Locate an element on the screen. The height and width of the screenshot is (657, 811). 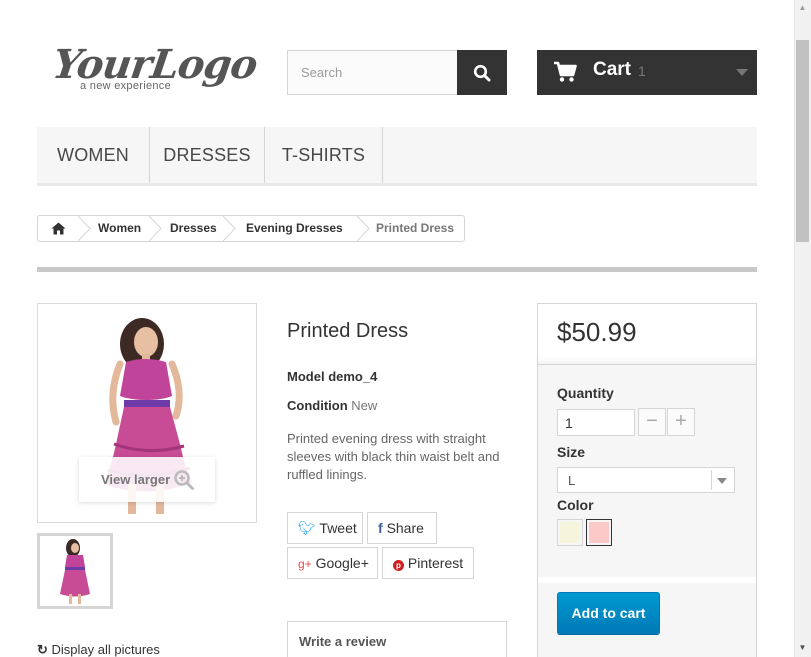
refresh-icon: ↻ is located at coordinates (44, 649).